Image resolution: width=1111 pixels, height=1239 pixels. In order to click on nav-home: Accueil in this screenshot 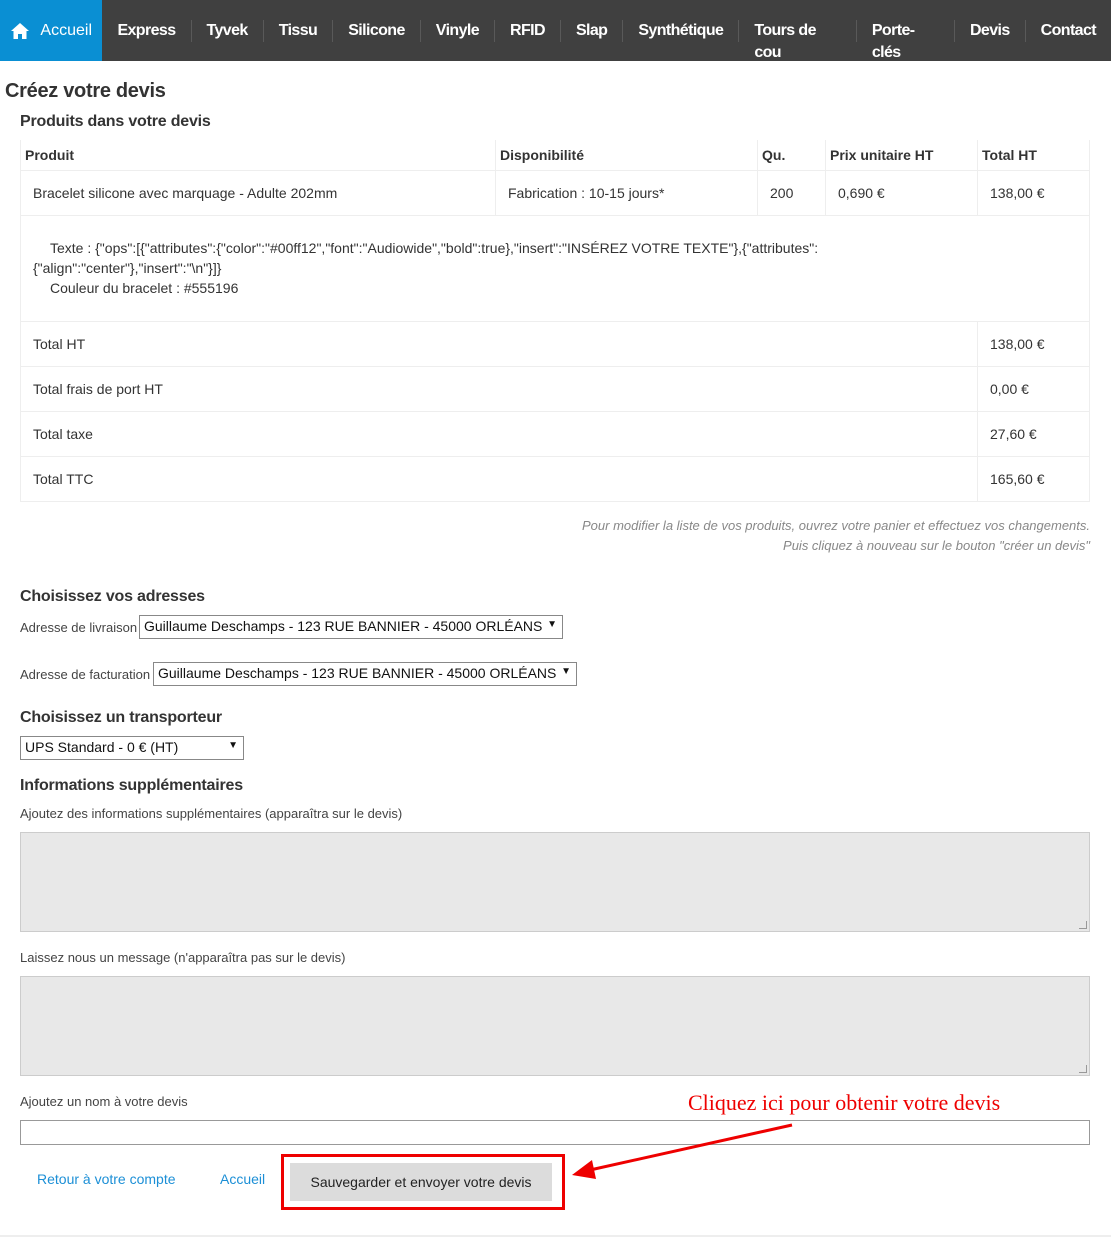, I will do `click(51, 30)`.